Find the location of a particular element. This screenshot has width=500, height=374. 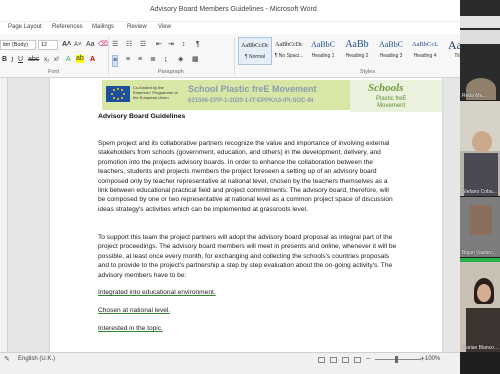

zoom-slider-thumb is located at coordinates (396, 359).